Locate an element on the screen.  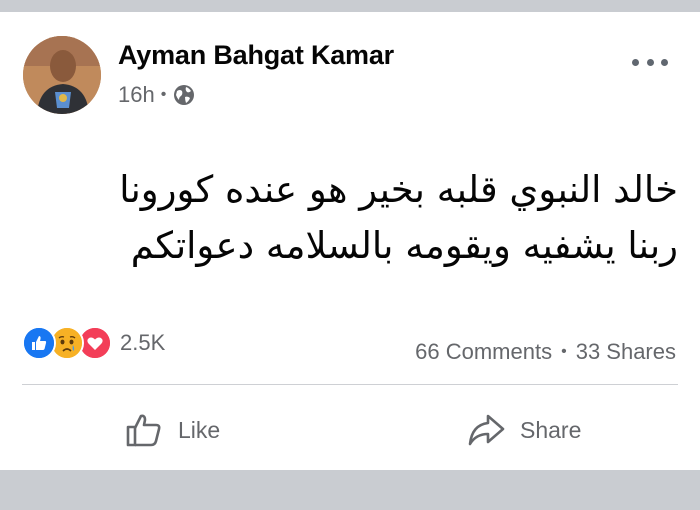
avatar is located at coordinates (62, 75).